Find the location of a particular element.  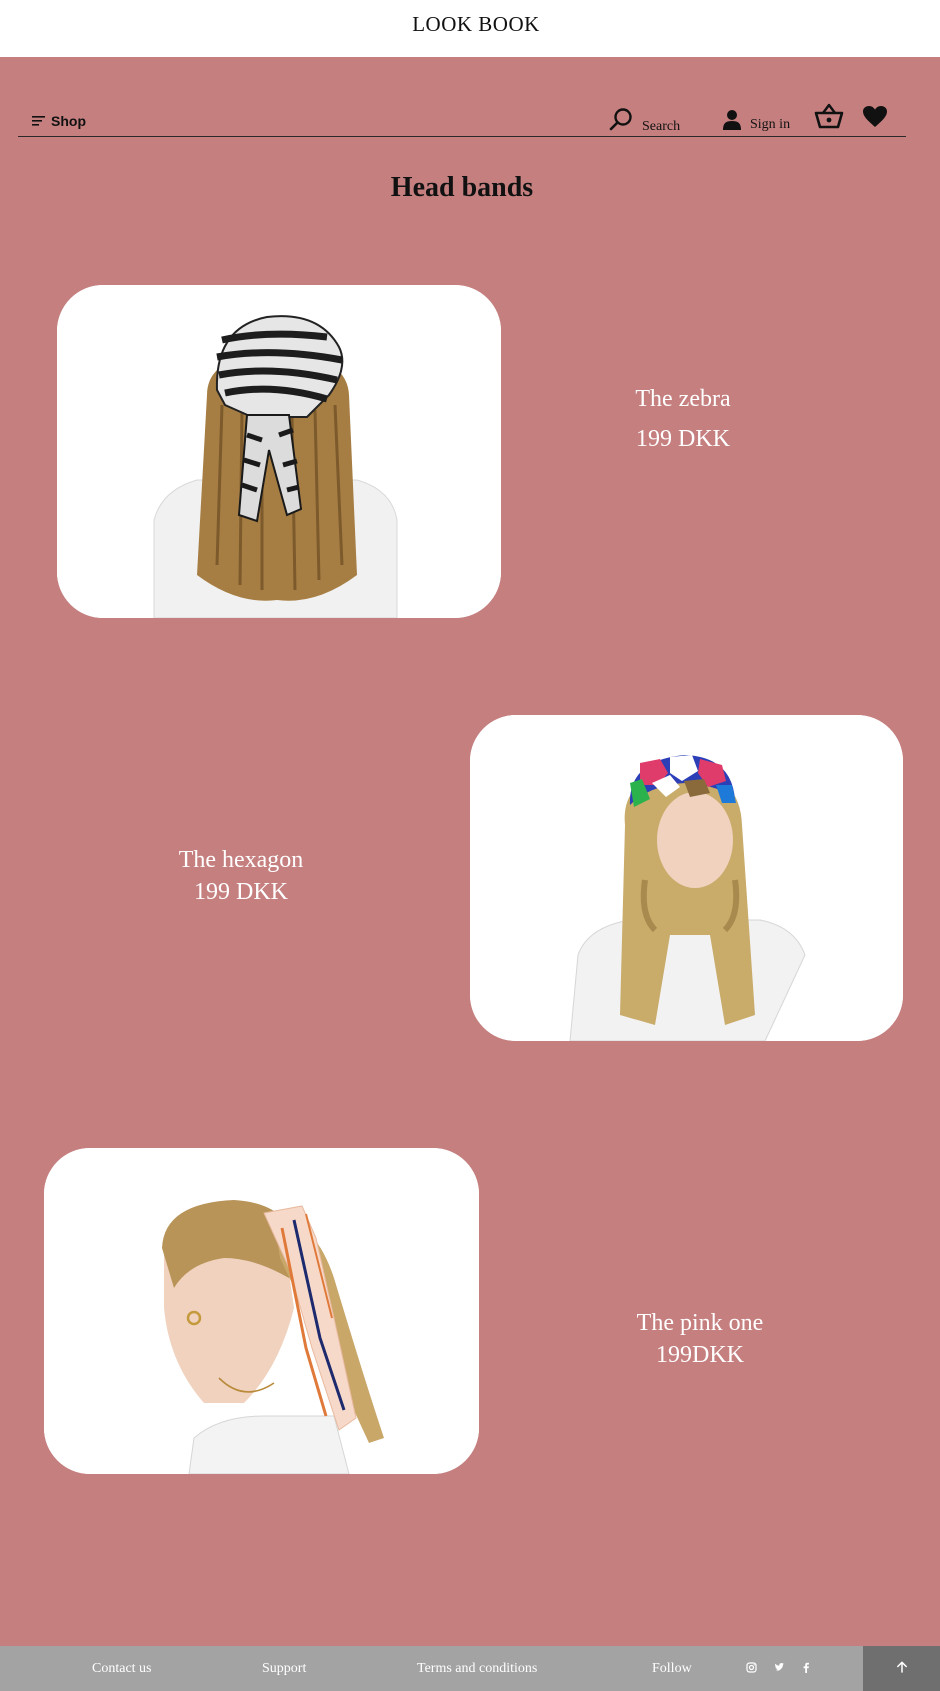

shop-menu-button: Shop is located at coordinates (59, 121).